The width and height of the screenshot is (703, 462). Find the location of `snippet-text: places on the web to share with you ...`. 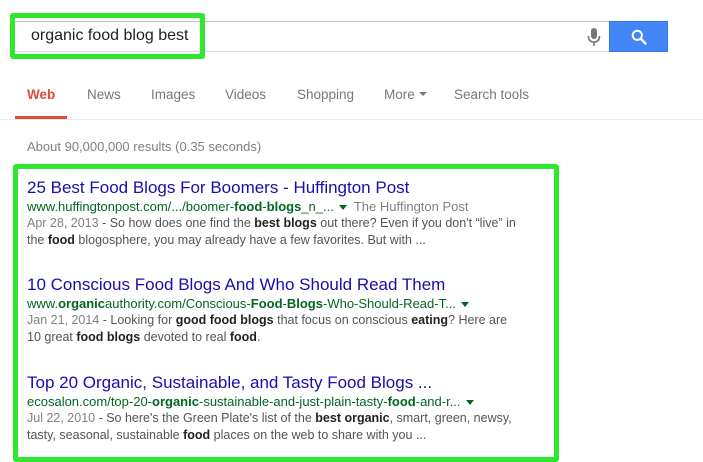

snippet-text: places on the web to share with you ... is located at coordinates (318, 435).